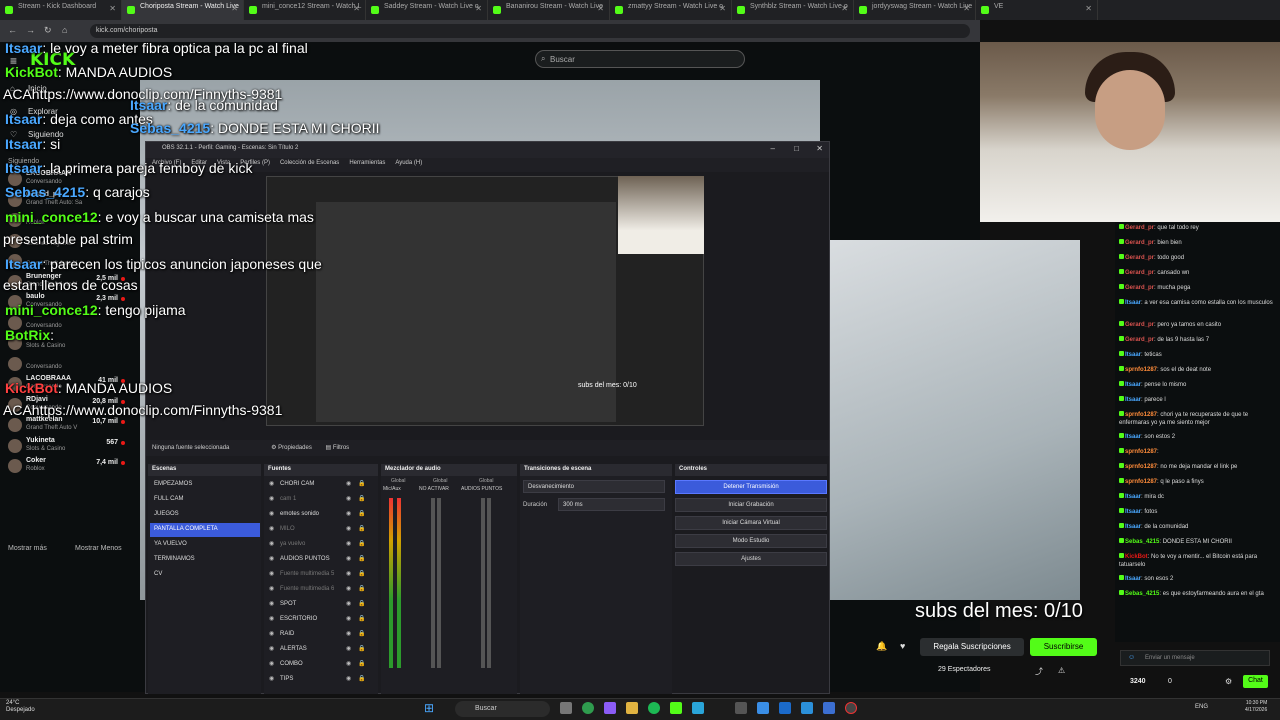  What do you see at coordinates (1037, 10) in the screenshot?
I see `browser-tab: VE ✕` at bounding box center [1037, 10].